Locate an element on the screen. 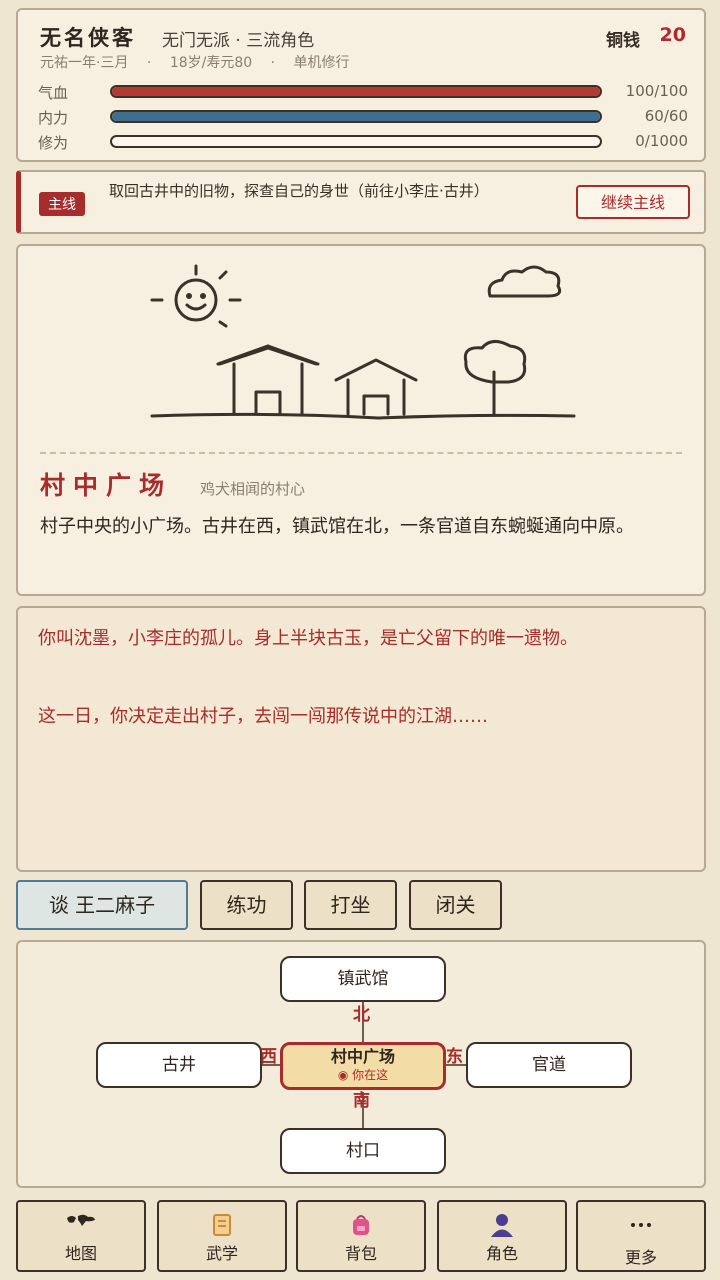 The image size is (720, 1280). scene-divider is located at coordinates (361, 453).